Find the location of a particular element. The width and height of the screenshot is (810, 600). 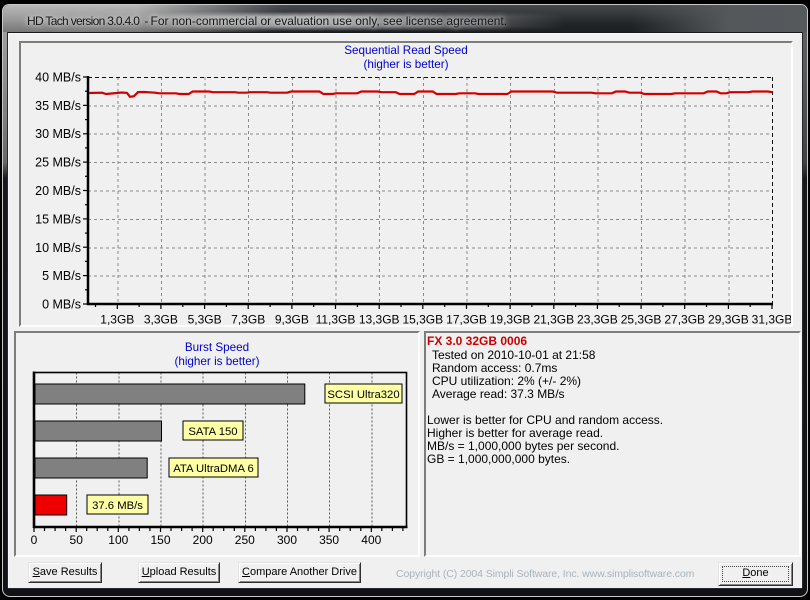

svg-text: ATA UltraDMA 6 is located at coordinates (213, 469).